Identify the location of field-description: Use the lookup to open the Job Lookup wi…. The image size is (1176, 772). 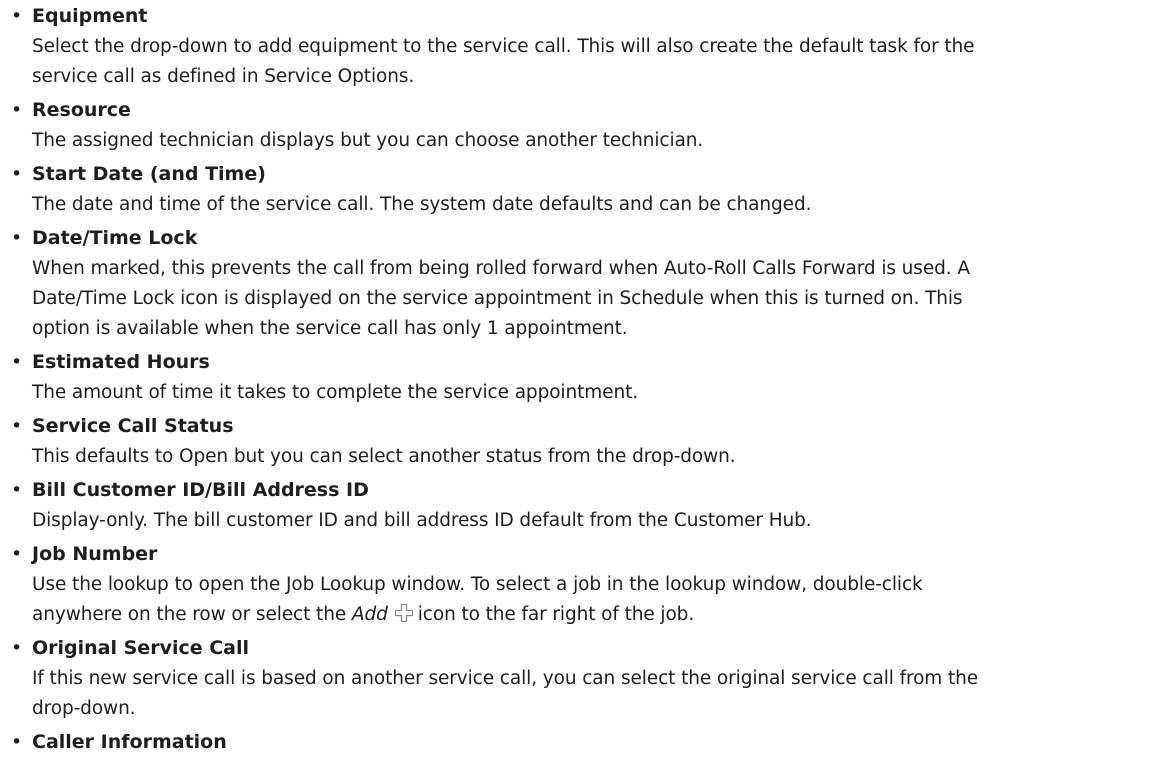
(596, 600).